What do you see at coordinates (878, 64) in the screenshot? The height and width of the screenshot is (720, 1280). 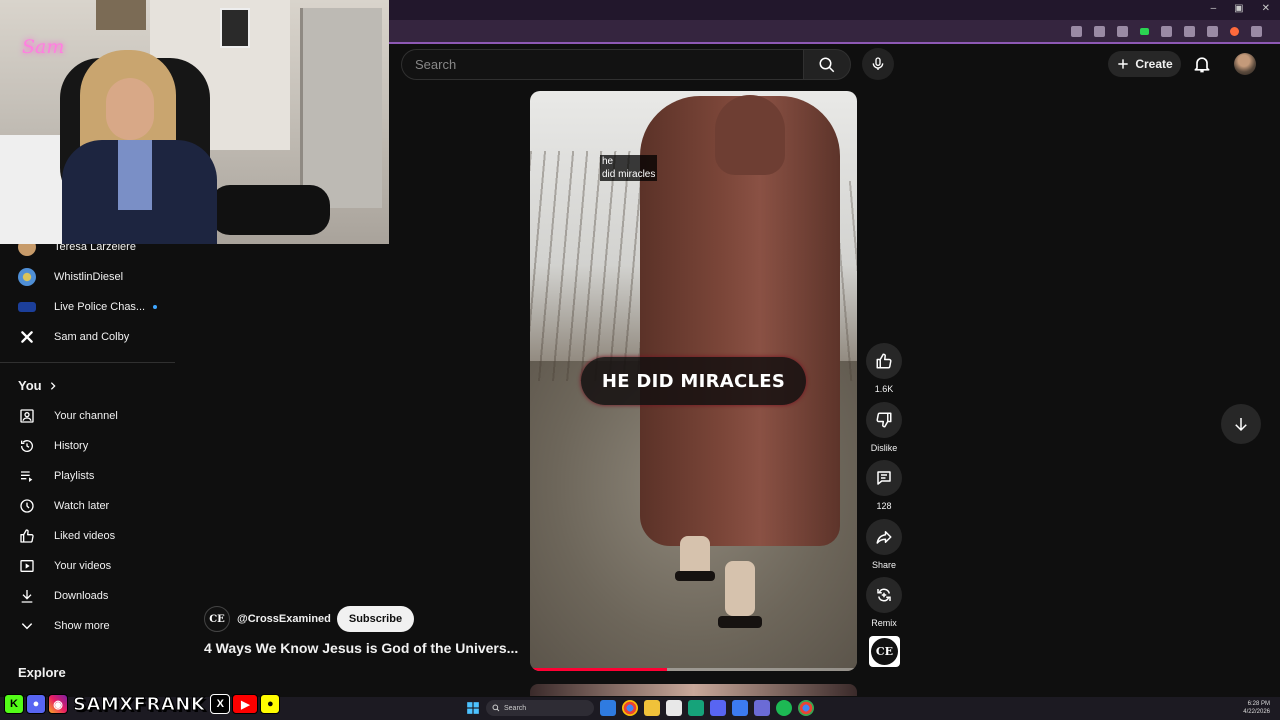 I see `voice-search-button` at bounding box center [878, 64].